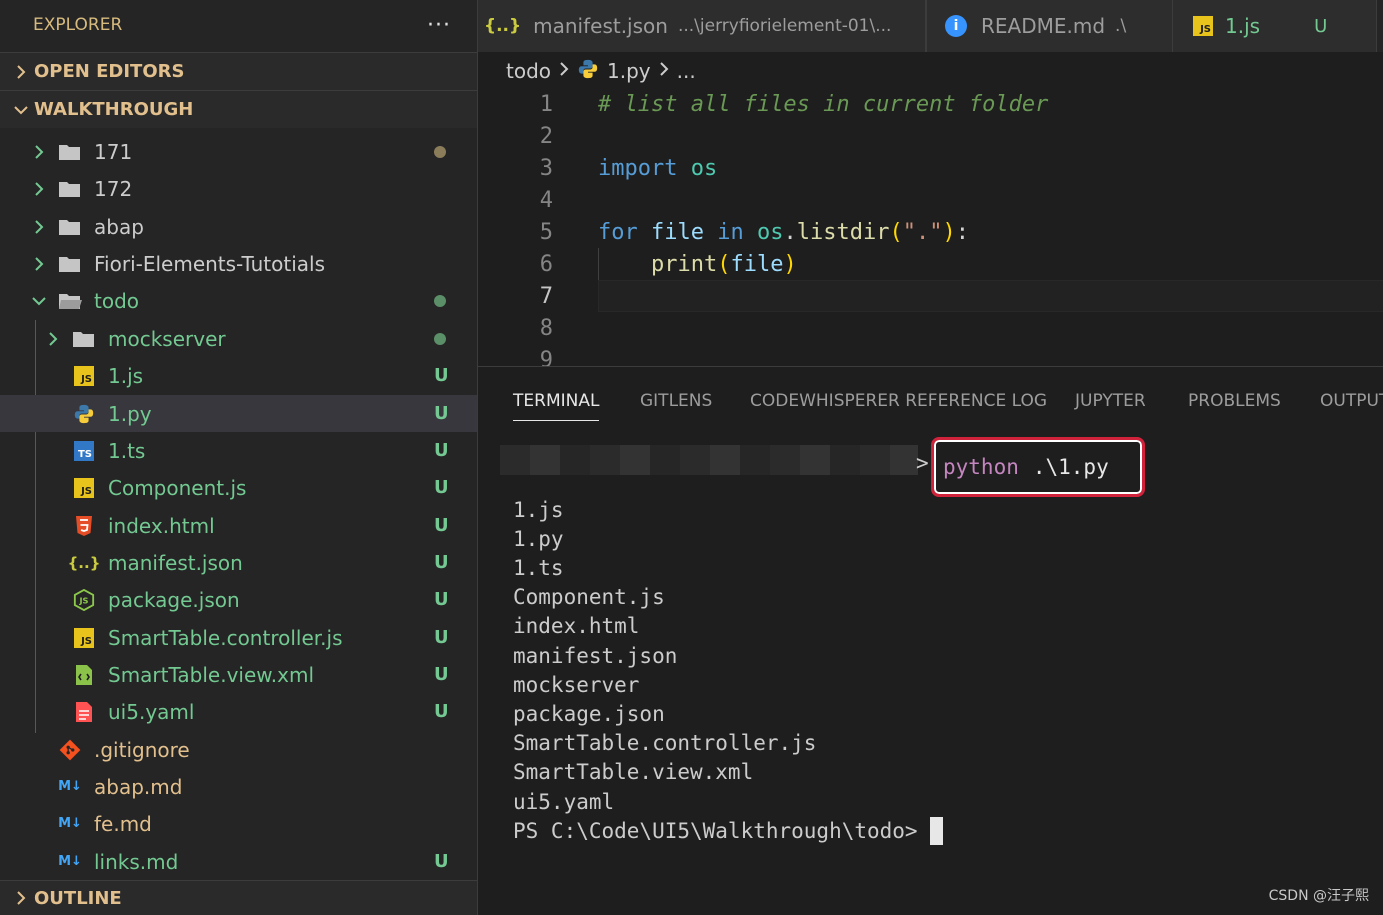 This screenshot has width=1383, height=915. I want to click on command-argument: .\1.py, so click(1070, 467).